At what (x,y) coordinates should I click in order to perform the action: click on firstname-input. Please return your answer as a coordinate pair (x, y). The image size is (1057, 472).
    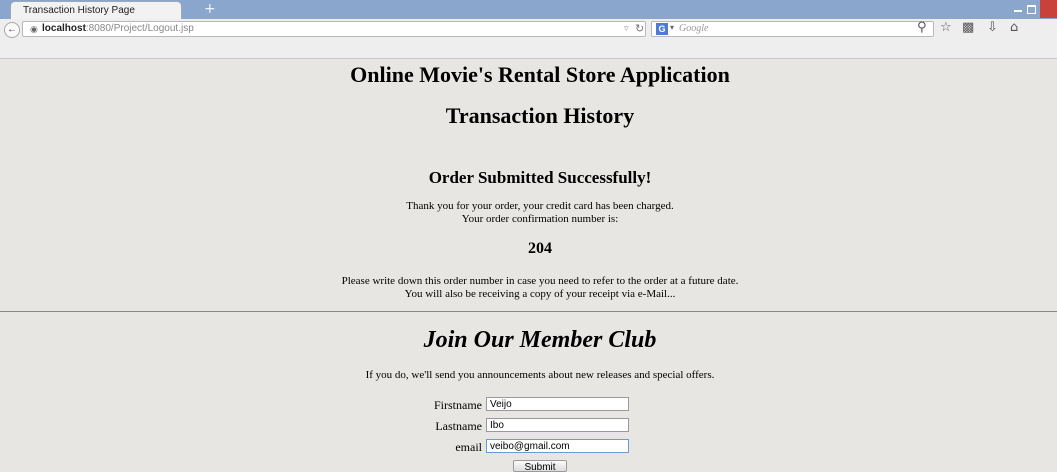
    Looking at the image, I should click on (557, 404).